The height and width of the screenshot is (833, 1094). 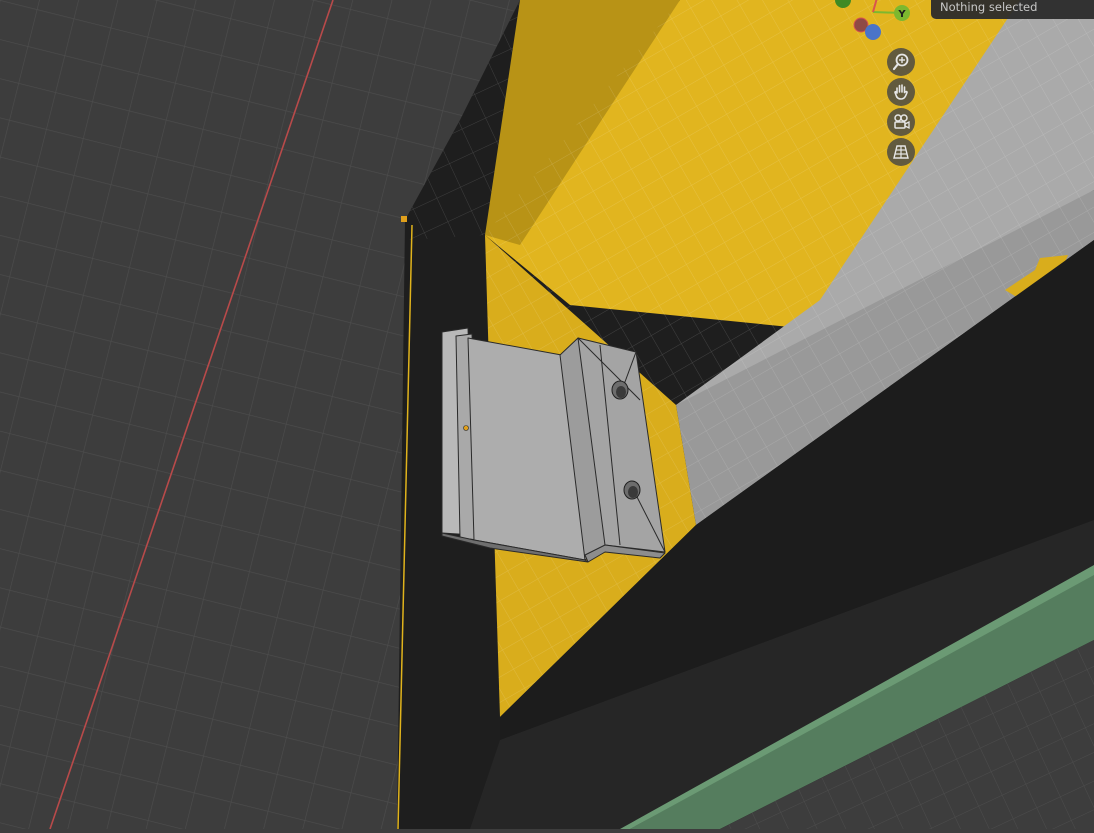 I want to click on gizmo-y-neg-dot, so click(x=843, y=4).